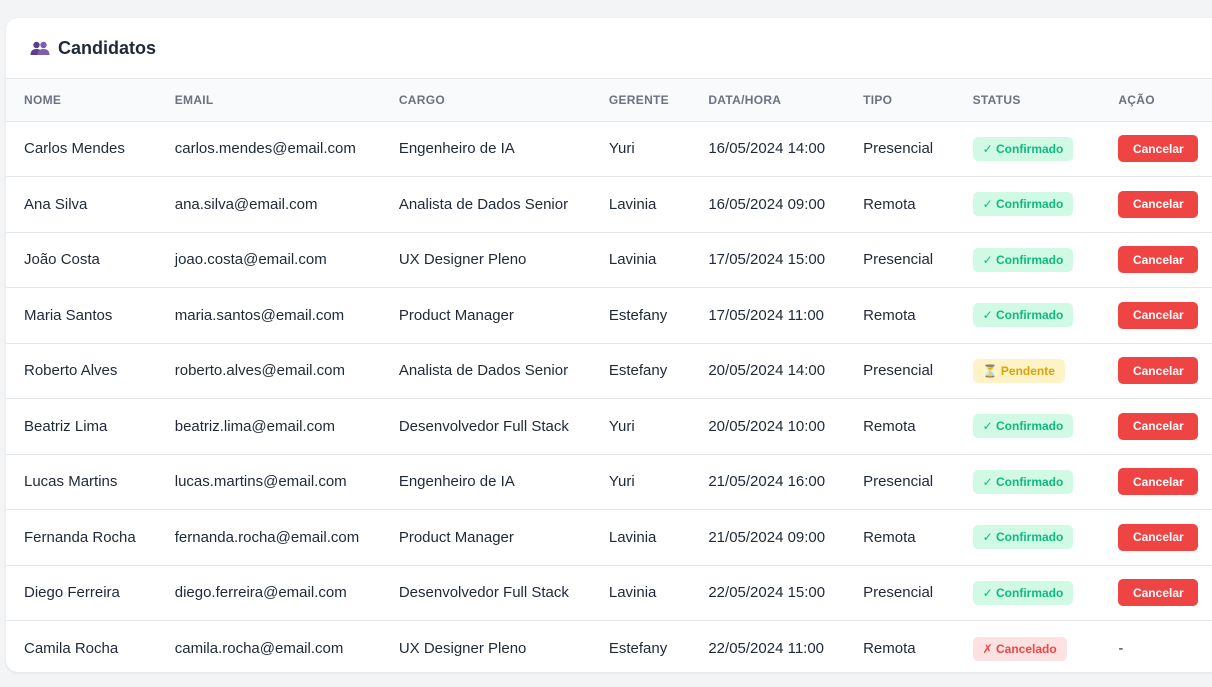  Describe the element at coordinates (40, 48) in the screenshot. I see `people-icon` at that location.